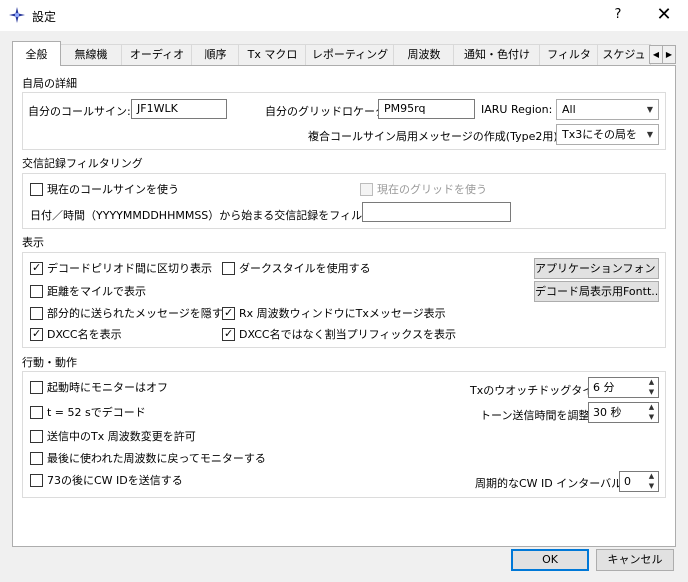  Describe the element at coordinates (569, 109) in the screenshot. I see `iaru-region-value: All` at that location.